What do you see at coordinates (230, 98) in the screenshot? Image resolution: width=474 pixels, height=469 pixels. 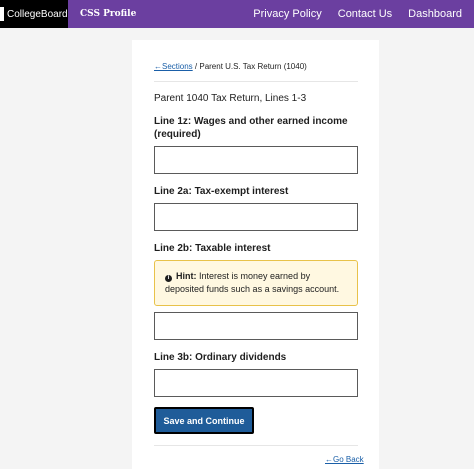 I see `section-title: Parent 1040 Tax Return, Lines 1-3` at bounding box center [230, 98].